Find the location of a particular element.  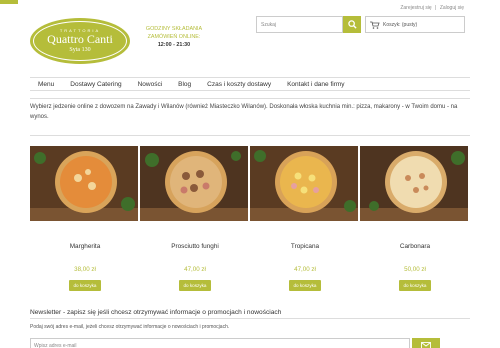

nav-item-delivery: Czas i koszty dostawy is located at coordinates (239, 84).